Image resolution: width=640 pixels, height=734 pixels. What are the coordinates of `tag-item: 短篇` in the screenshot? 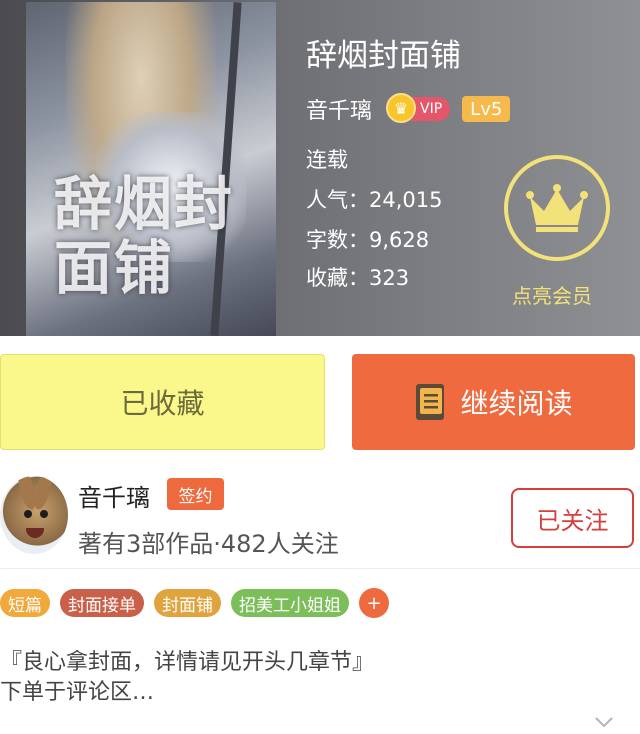 It's located at (25, 603).